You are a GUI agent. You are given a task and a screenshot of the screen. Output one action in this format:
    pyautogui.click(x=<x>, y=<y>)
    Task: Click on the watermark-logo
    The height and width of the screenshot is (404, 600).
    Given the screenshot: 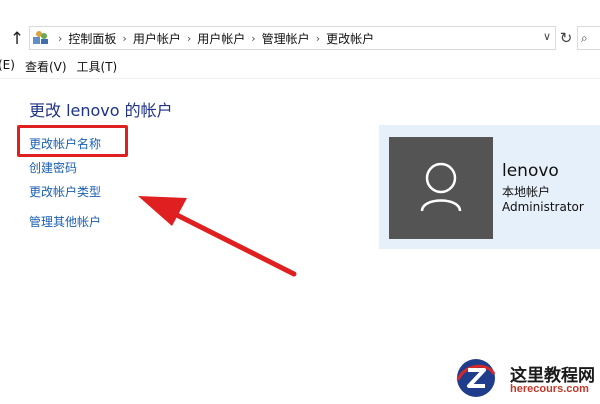 What is the action you would take?
    pyautogui.click(x=476, y=378)
    